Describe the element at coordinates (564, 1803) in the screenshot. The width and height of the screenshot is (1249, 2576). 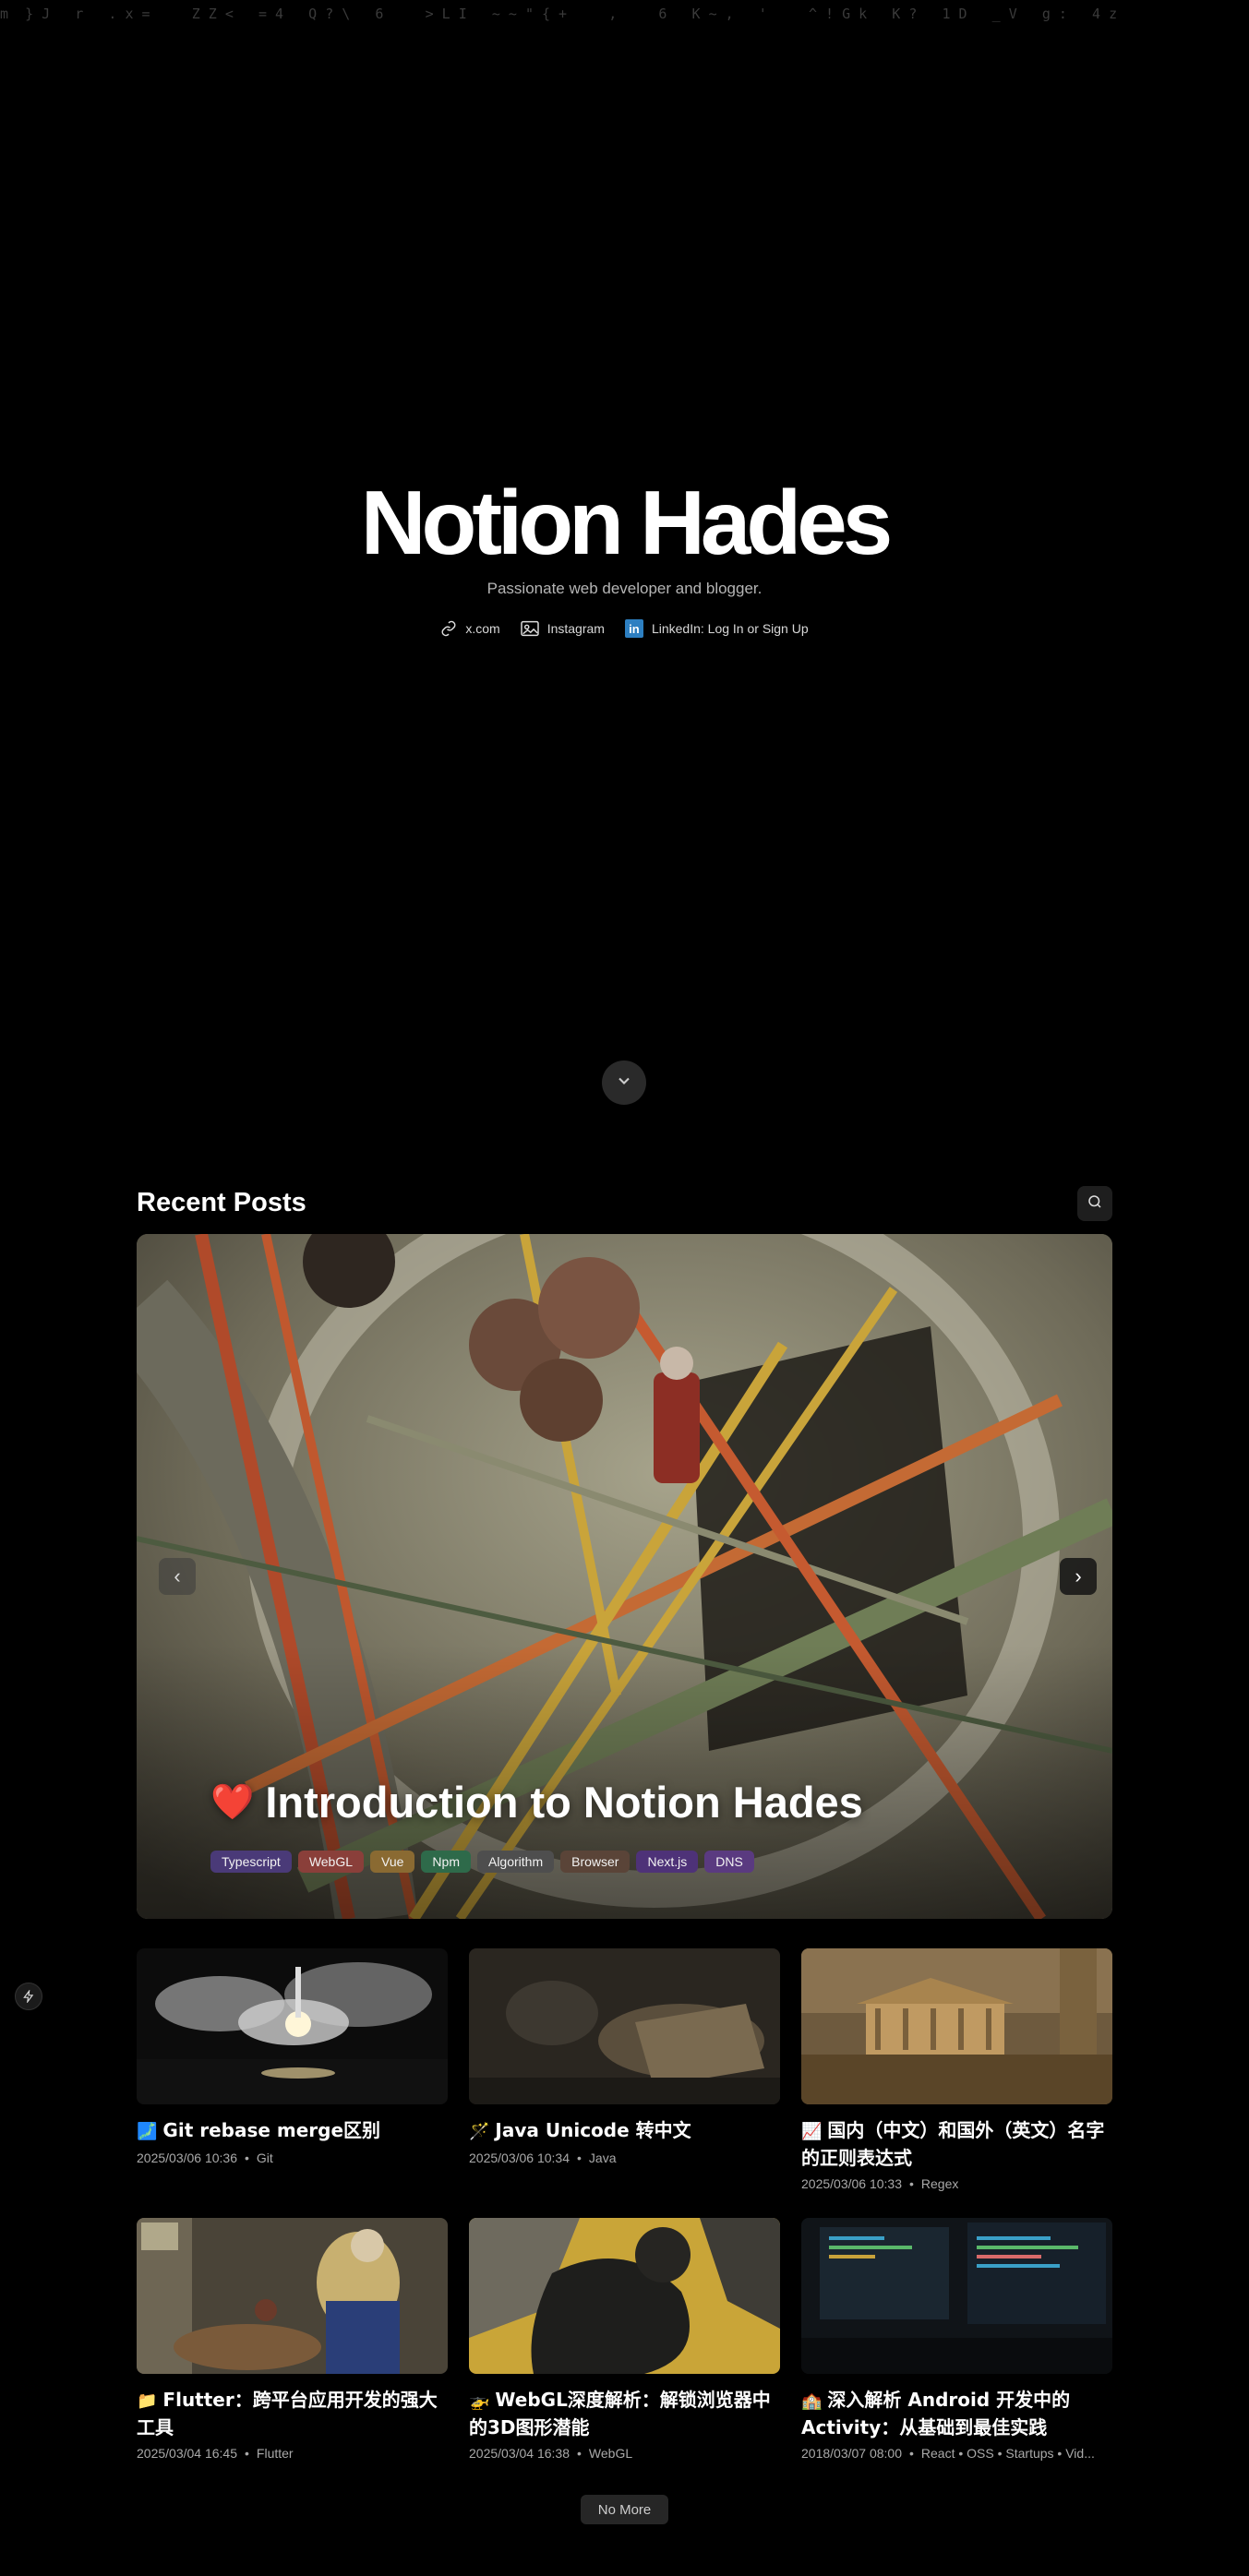
I see `featured-post-title-text: Introduction to Notion Hades` at that location.